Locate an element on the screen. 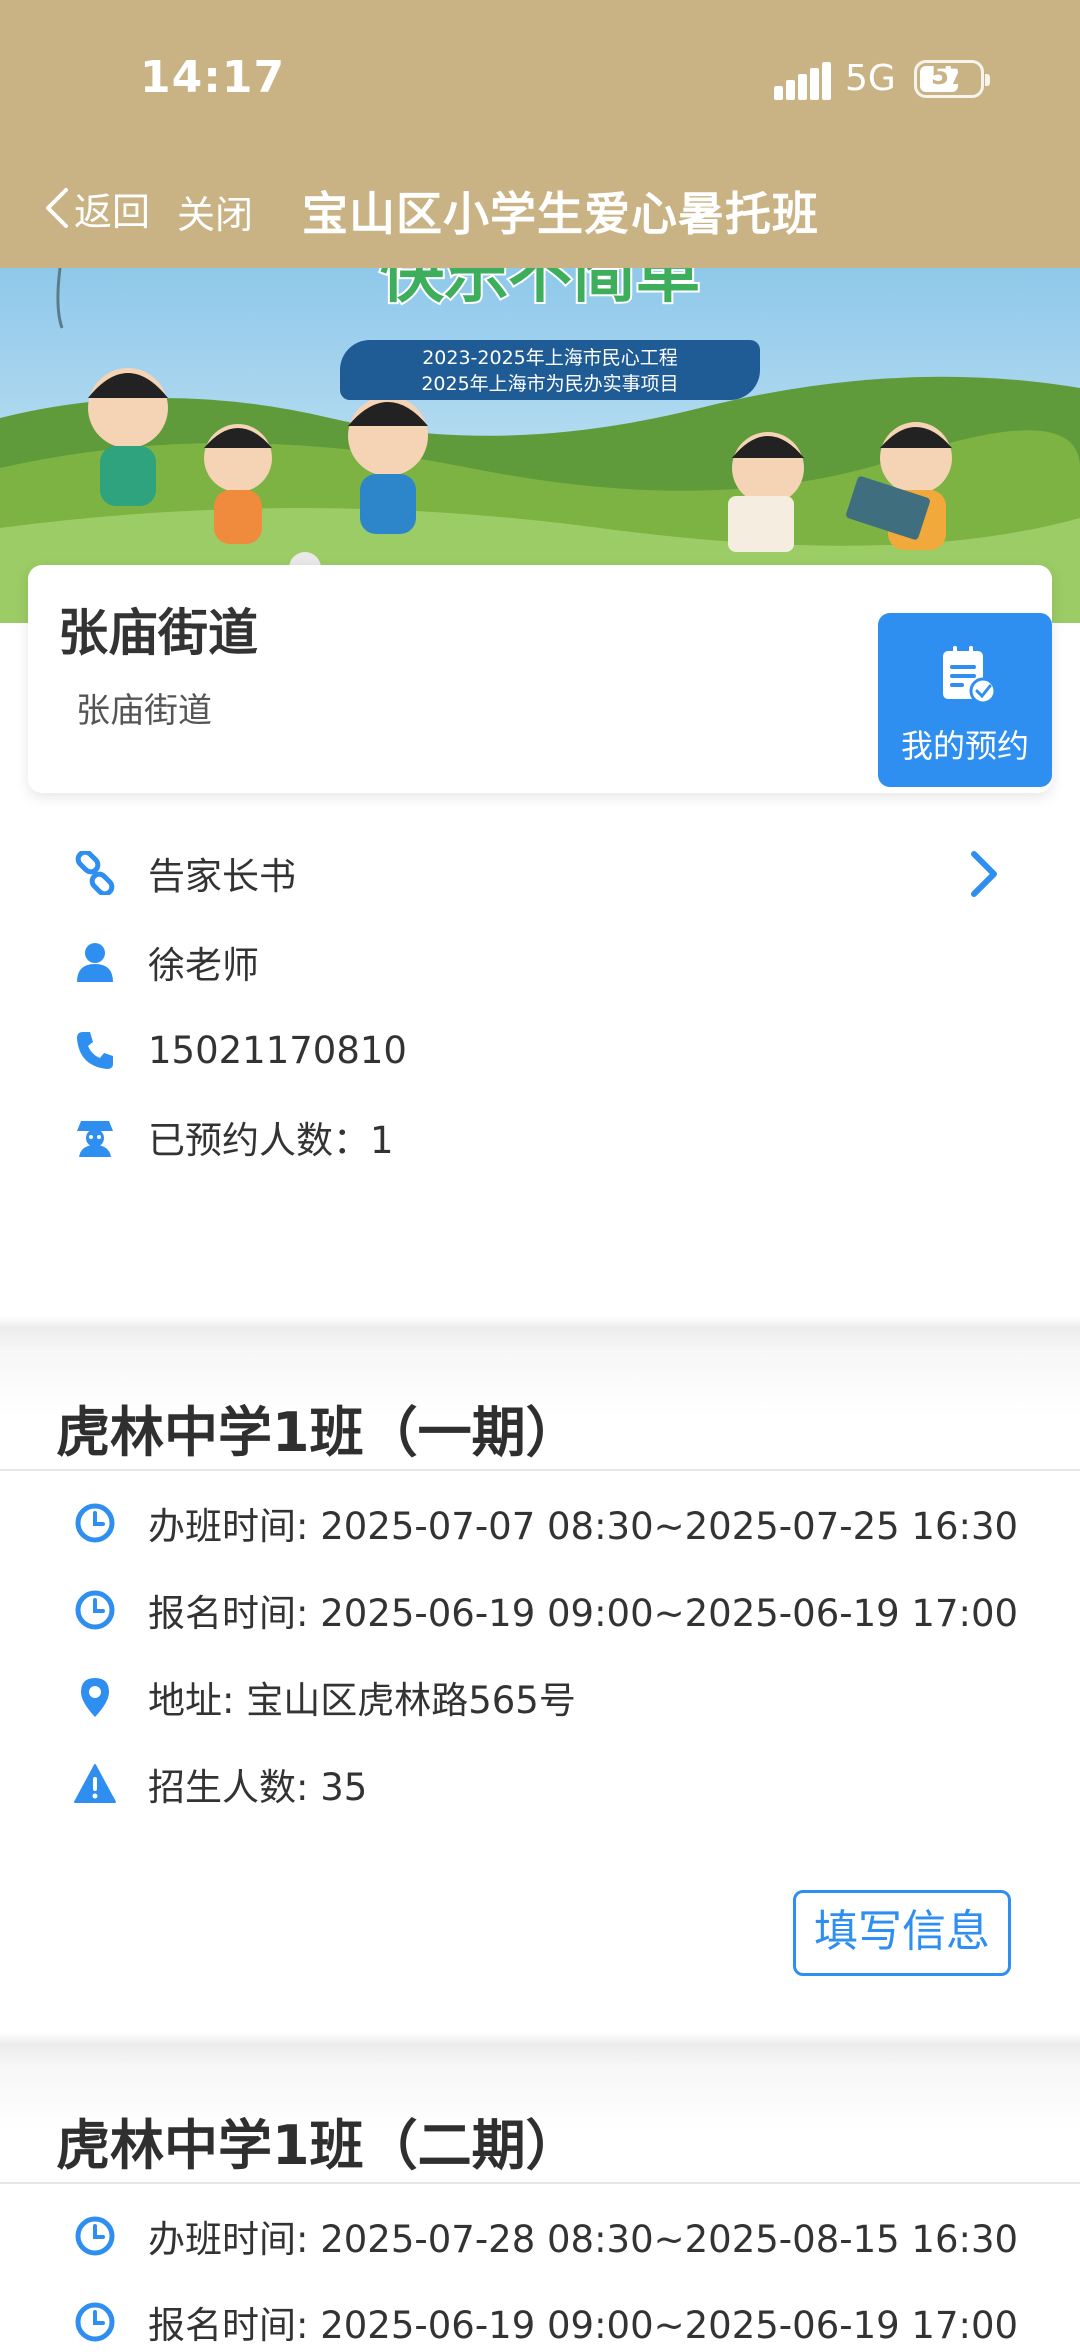  link-icon is located at coordinates (95, 873).